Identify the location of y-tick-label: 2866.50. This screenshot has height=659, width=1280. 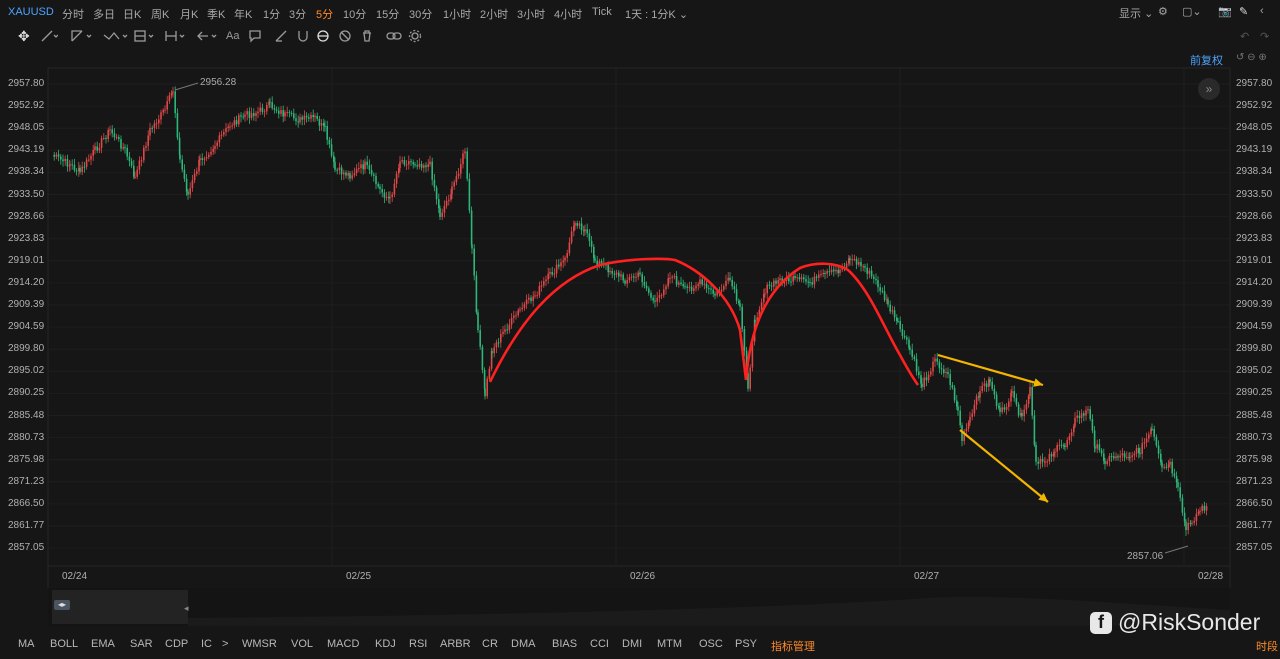
(1254, 503).